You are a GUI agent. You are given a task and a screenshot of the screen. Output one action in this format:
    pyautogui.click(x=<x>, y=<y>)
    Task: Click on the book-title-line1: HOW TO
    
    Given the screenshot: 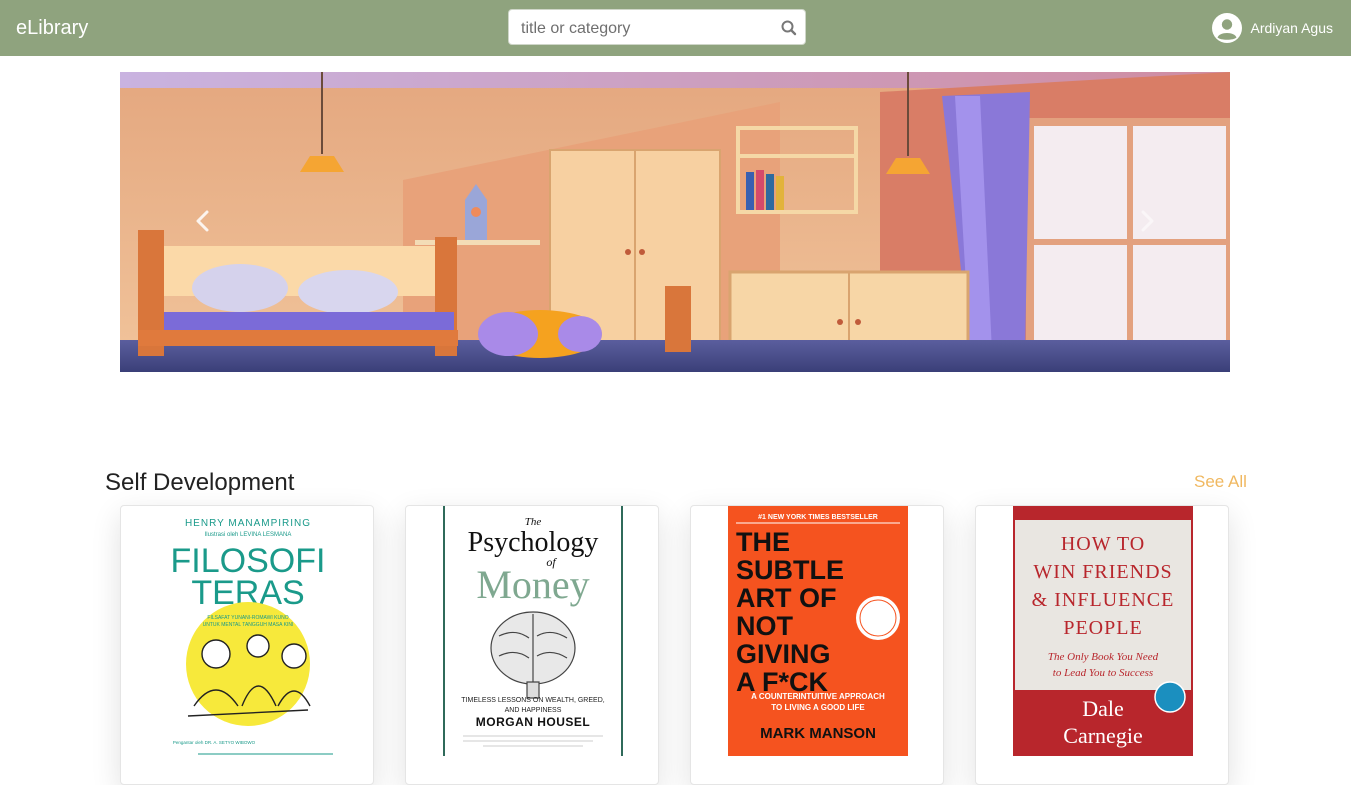 What is the action you would take?
    pyautogui.click(x=1103, y=544)
    